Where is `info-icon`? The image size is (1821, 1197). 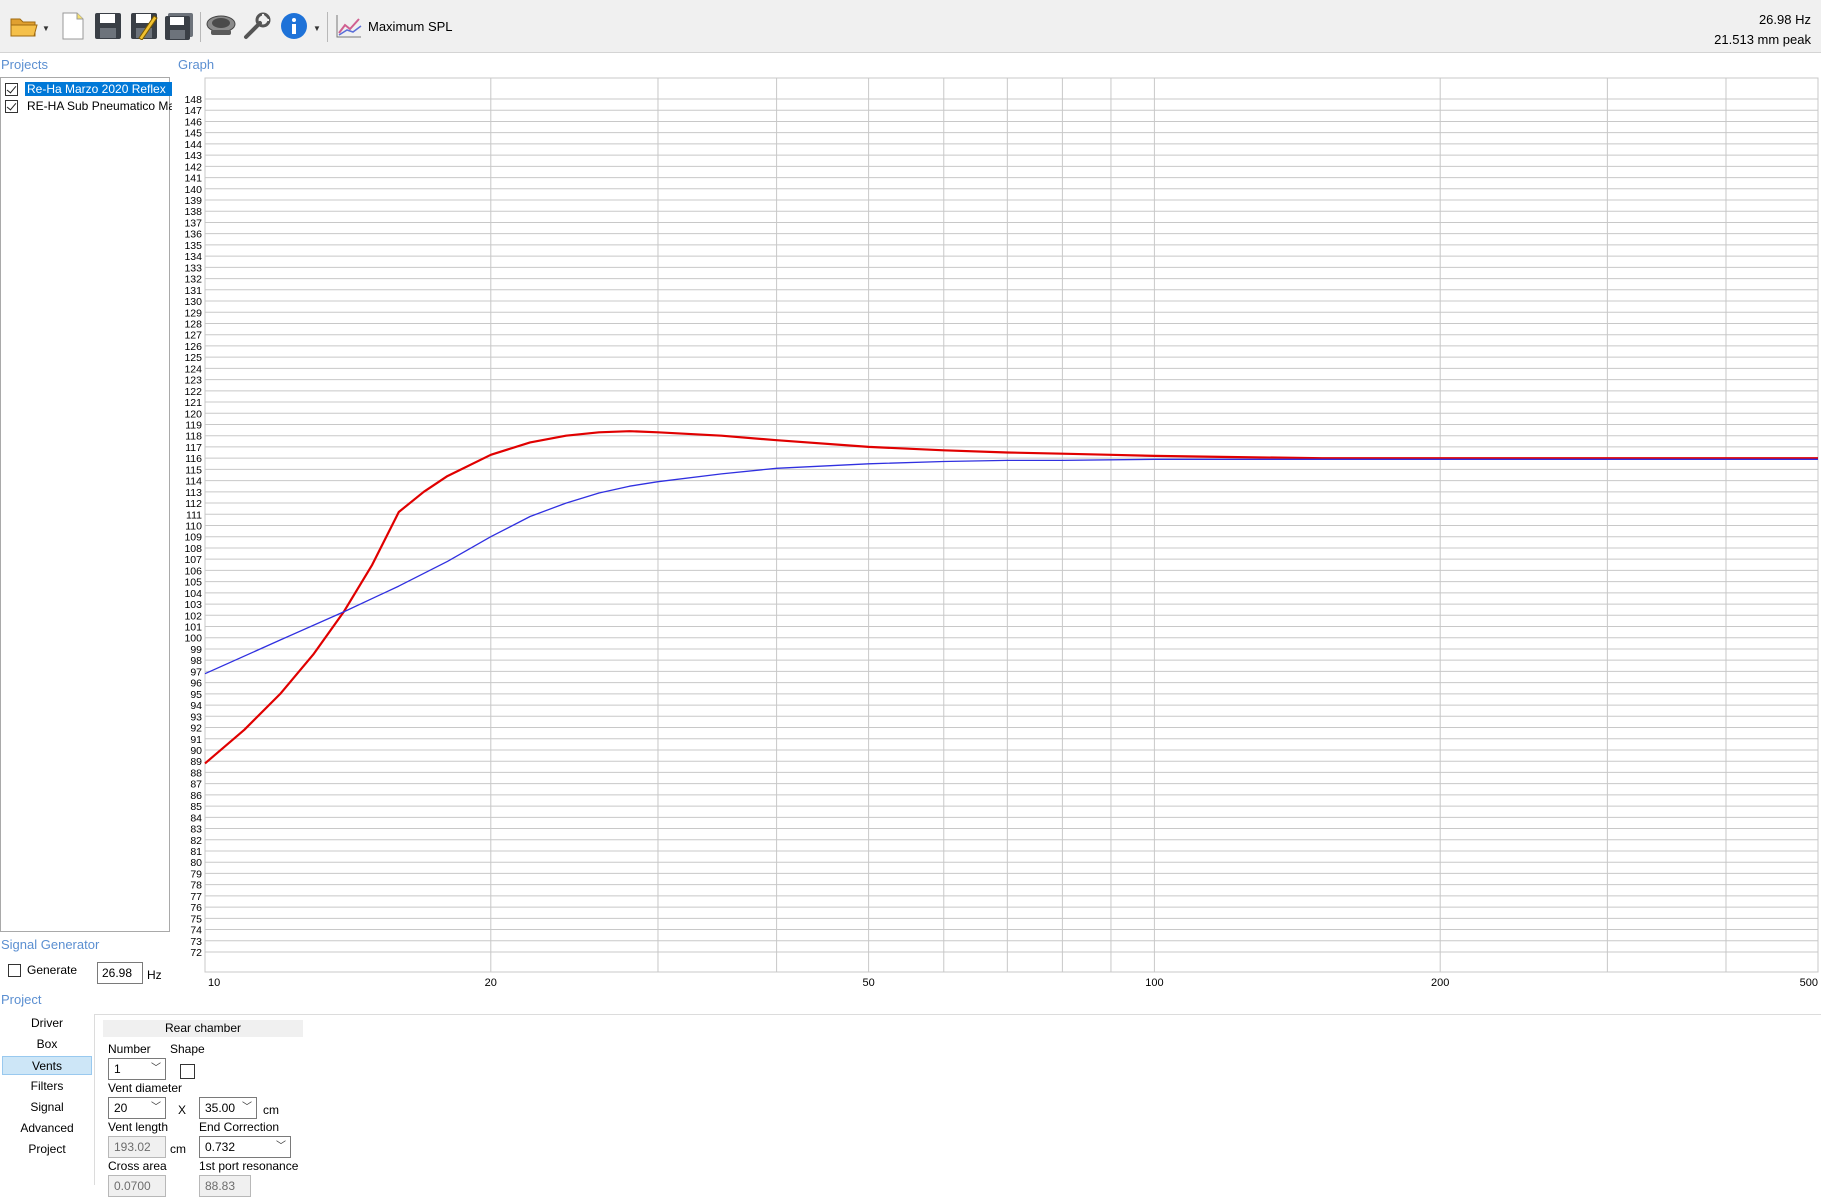 info-icon is located at coordinates (294, 26).